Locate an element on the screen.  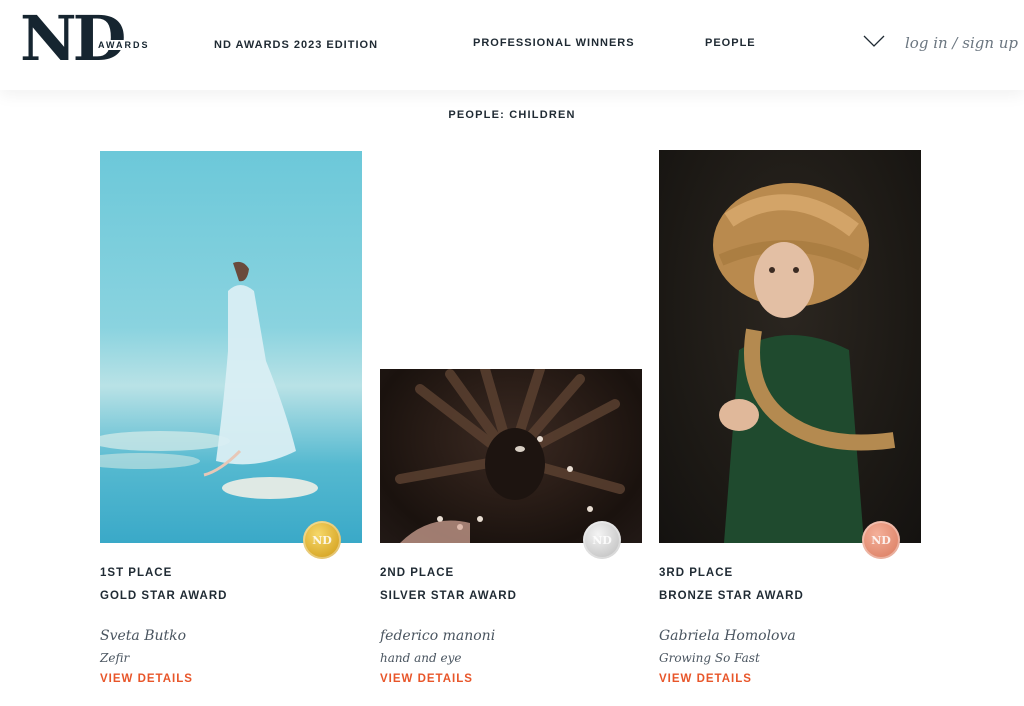
card-2-view-details-link: VIEW DETAILS is located at coordinates (426, 679).